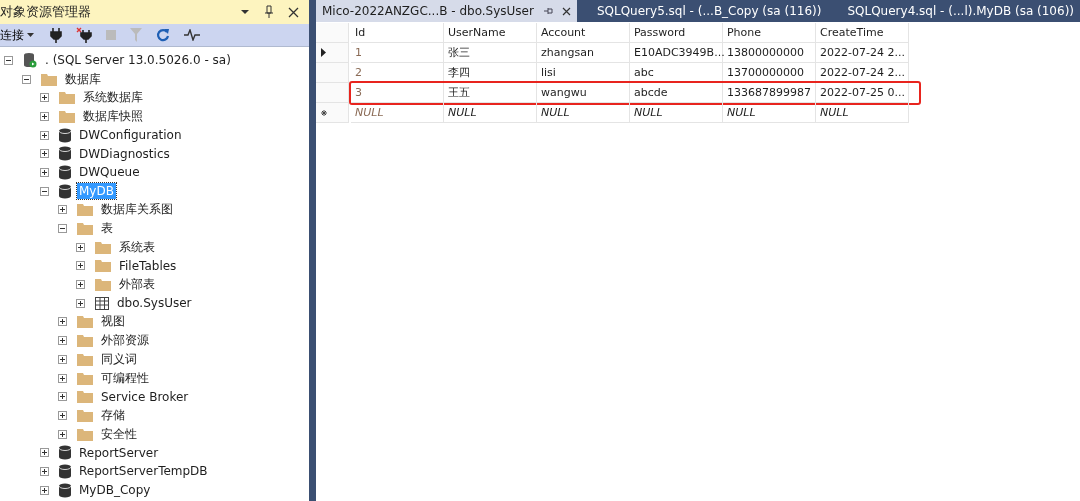 Image resolution: width=1080 pixels, height=501 pixels. I want to click on tree-item: DWConfiguration, so click(130, 135).